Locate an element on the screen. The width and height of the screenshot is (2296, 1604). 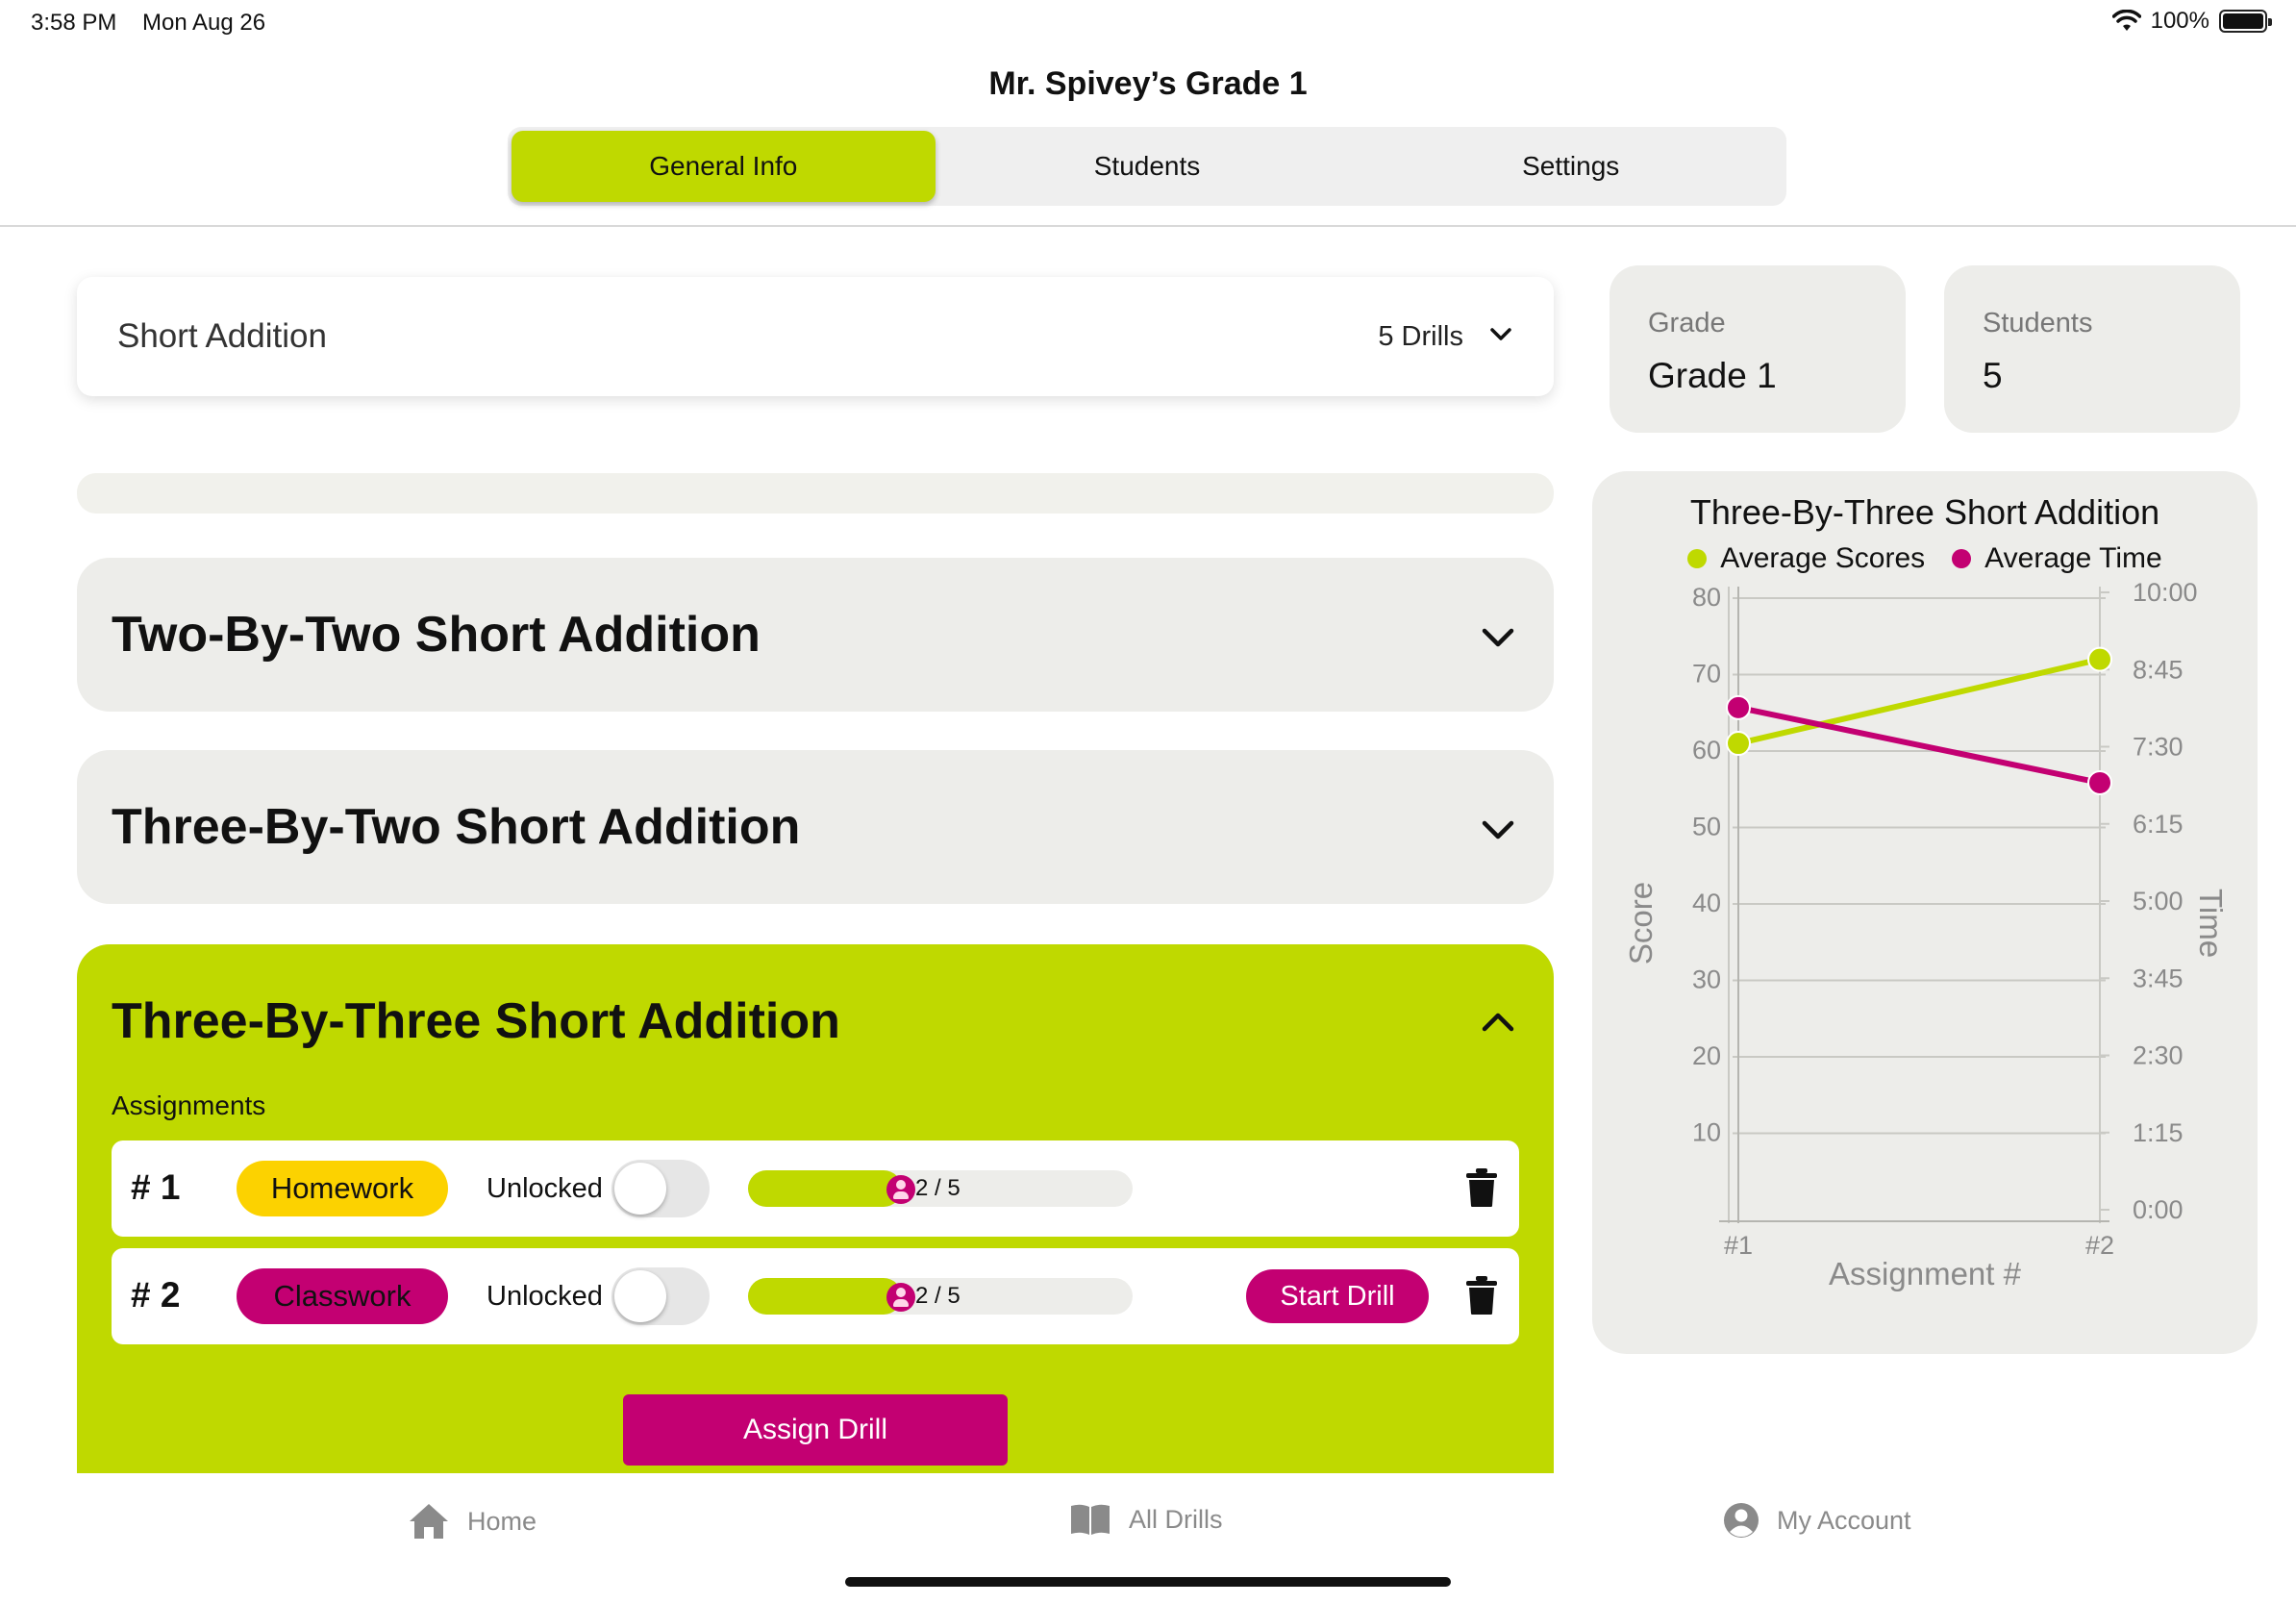
y-tick-label: 60 is located at coordinates (1706, 750).